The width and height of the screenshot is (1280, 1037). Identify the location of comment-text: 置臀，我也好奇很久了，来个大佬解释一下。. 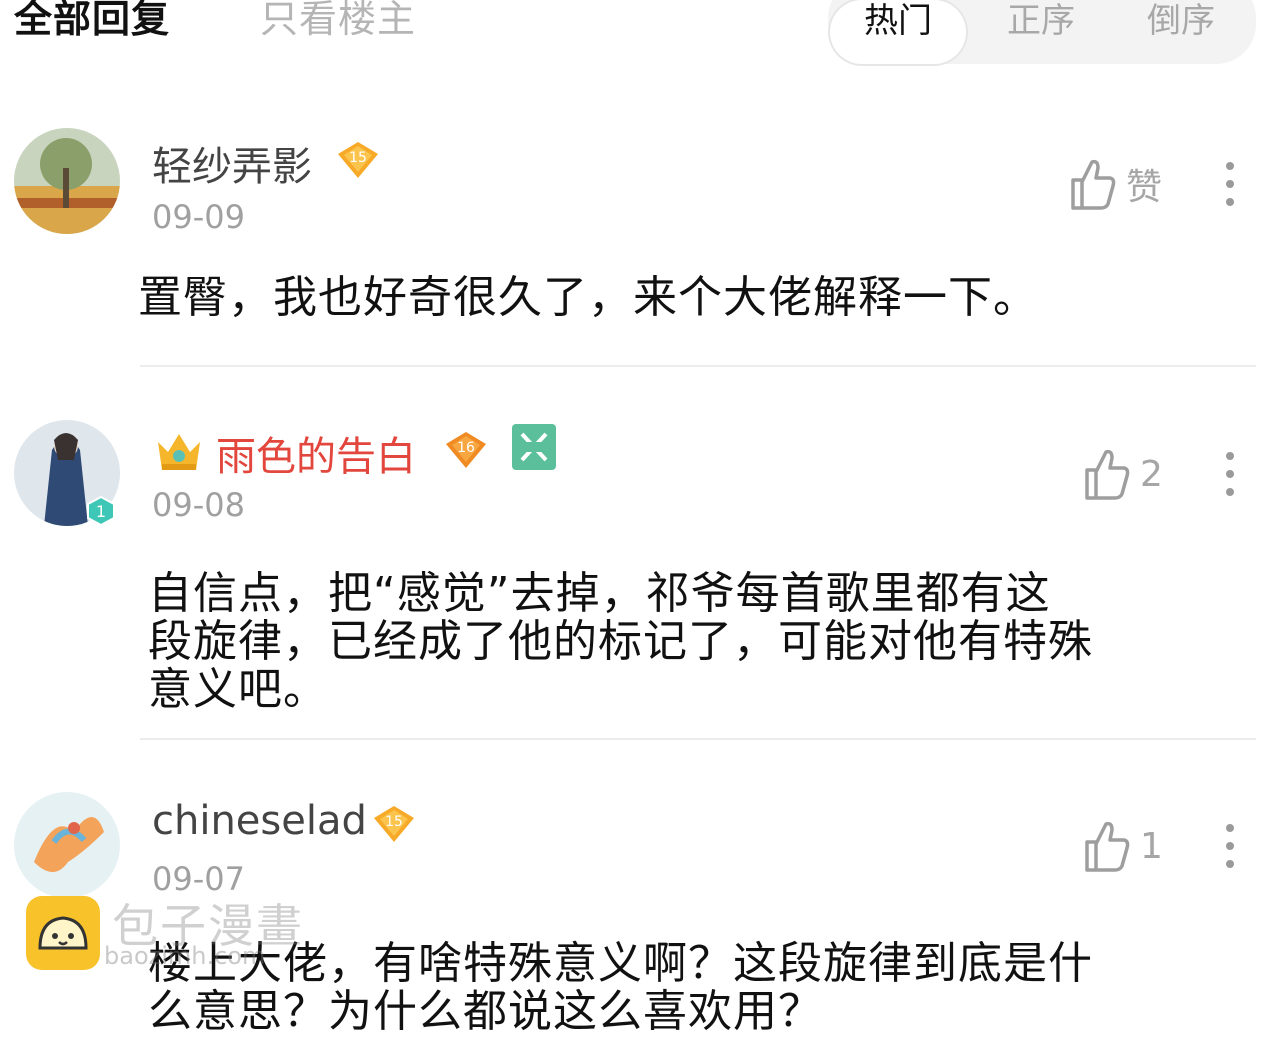
(588, 297).